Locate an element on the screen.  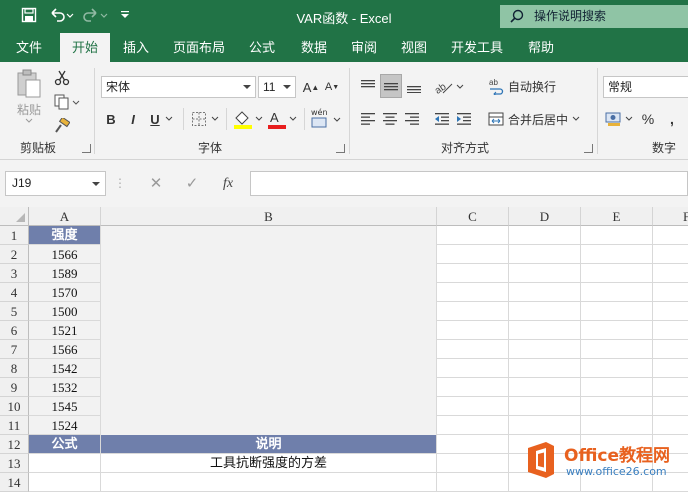
paste-button: 粘贴 is located at coordinates (29, 96).